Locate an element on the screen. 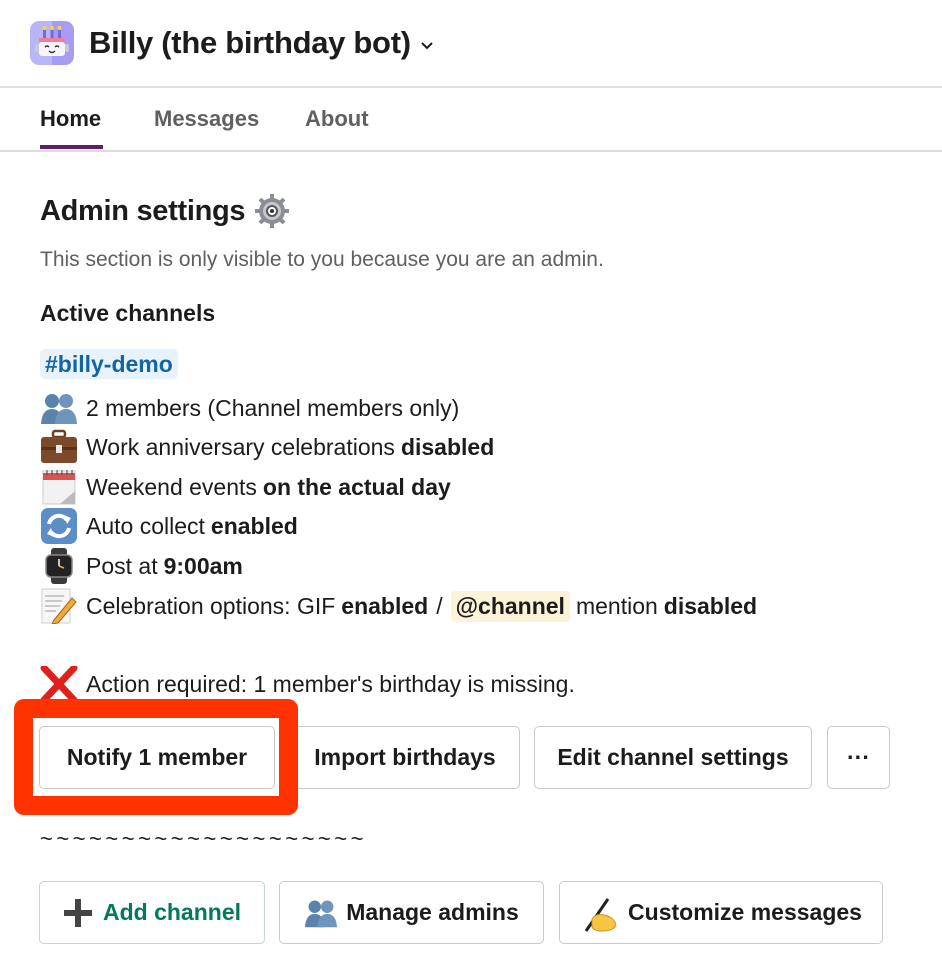 This screenshot has height=980, width=942. import-birthdays-button: Import birthdays is located at coordinates (405, 757).